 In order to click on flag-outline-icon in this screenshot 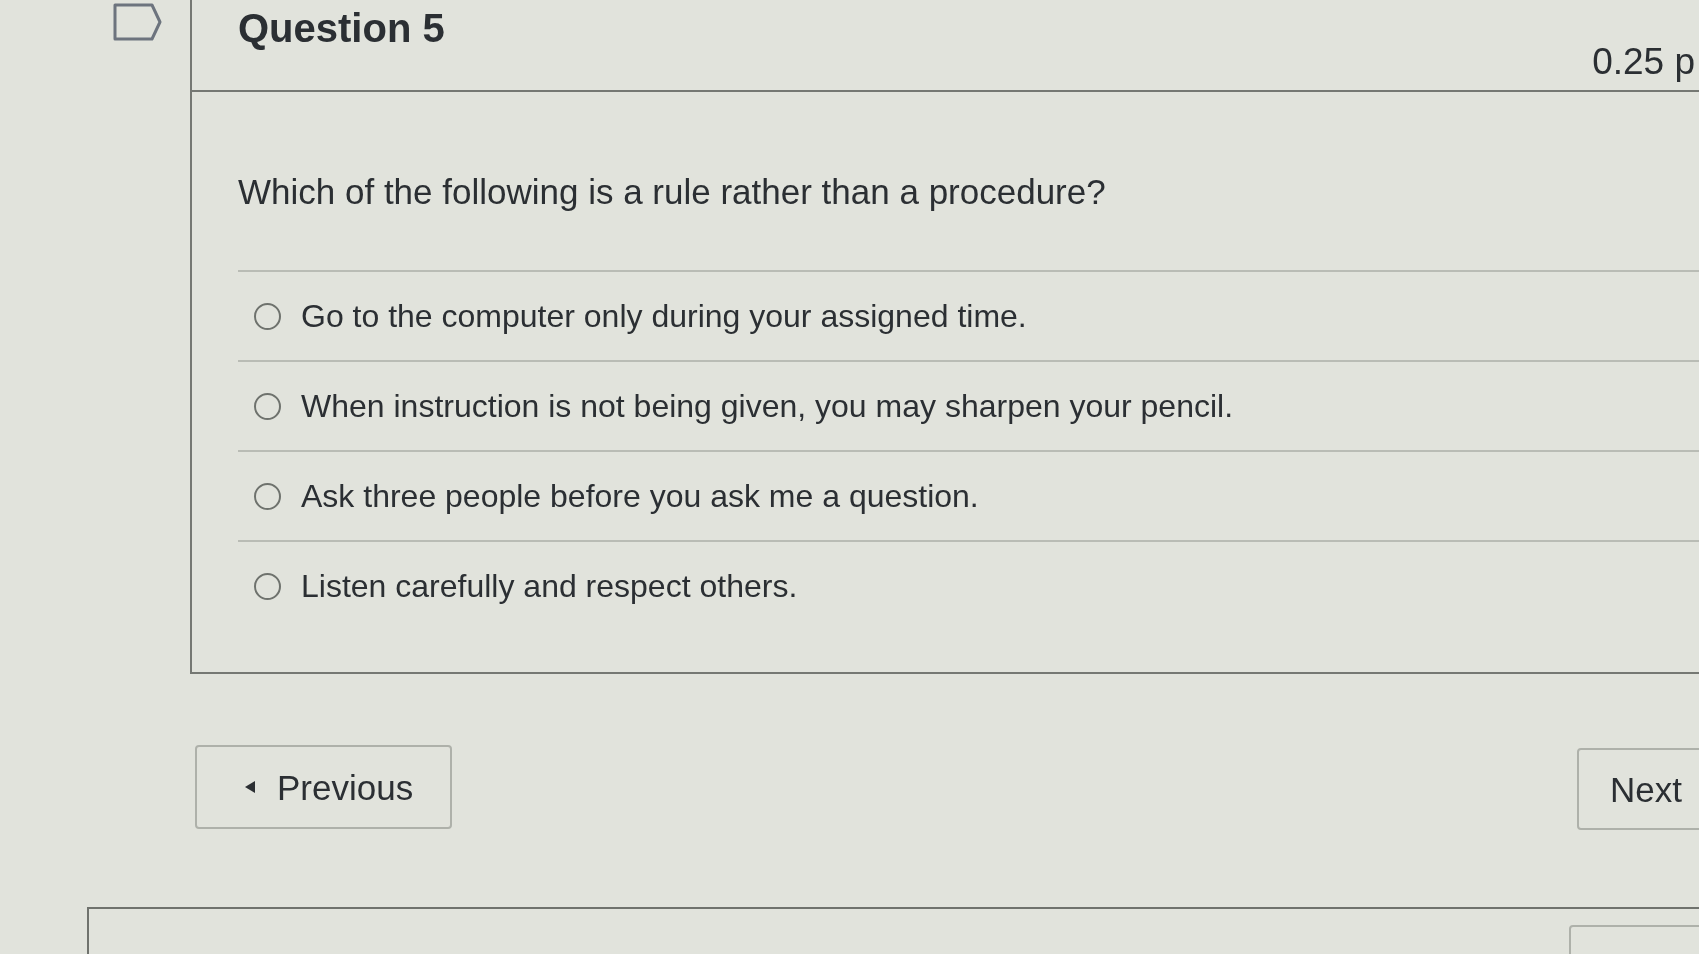, I will do `click(137, 22)`.